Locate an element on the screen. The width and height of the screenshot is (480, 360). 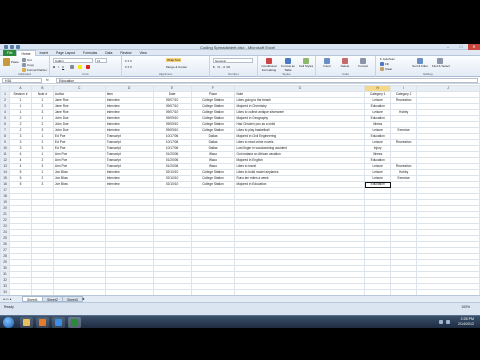
bold-button: B is located at coordinates (54, 67).